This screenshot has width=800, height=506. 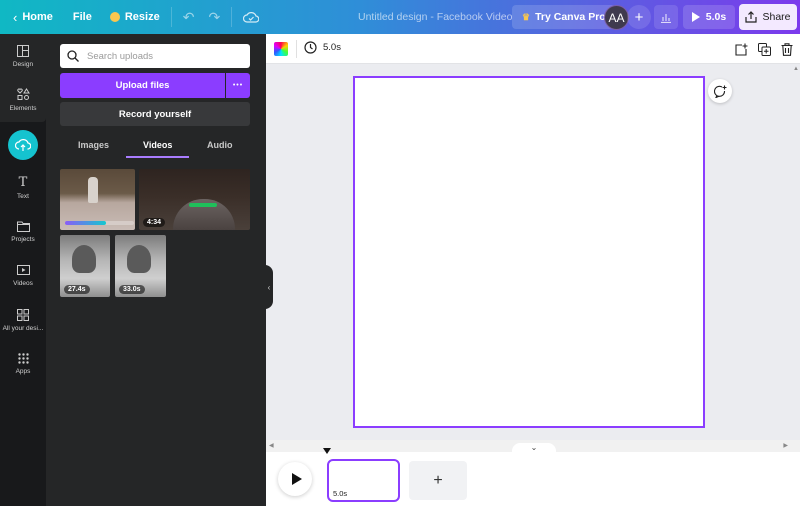 I want to click on video-thumbnail-4: 33.0s, so click(x=140, y=266).